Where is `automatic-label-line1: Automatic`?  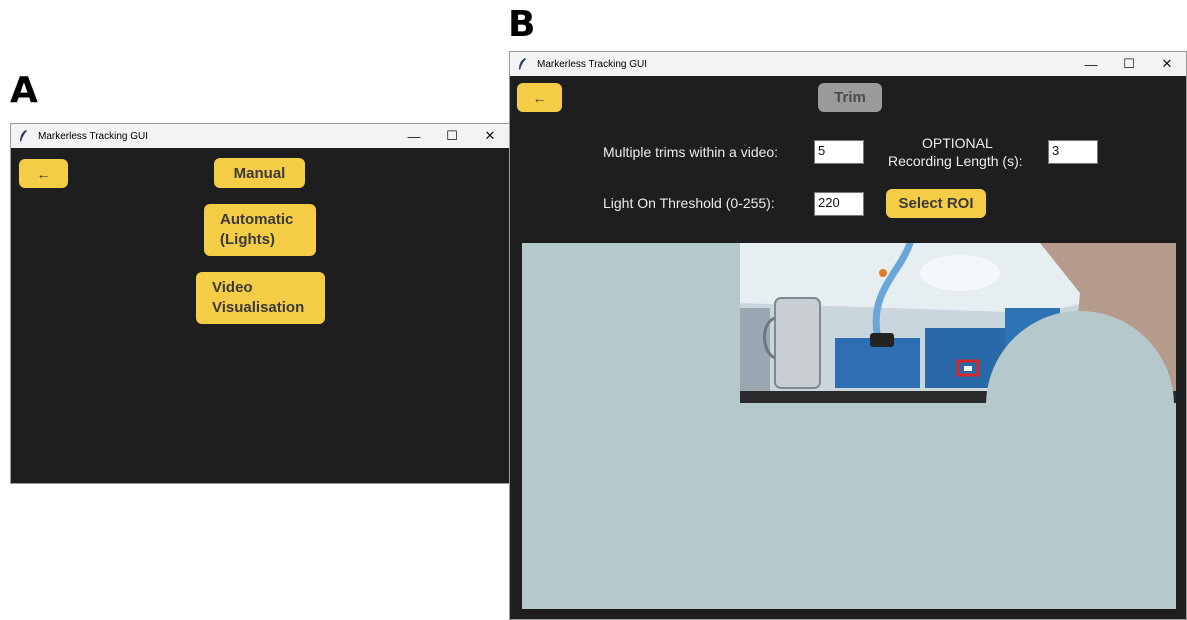 automatic-label-line1: Automatic is located at coordinates (257, 219).